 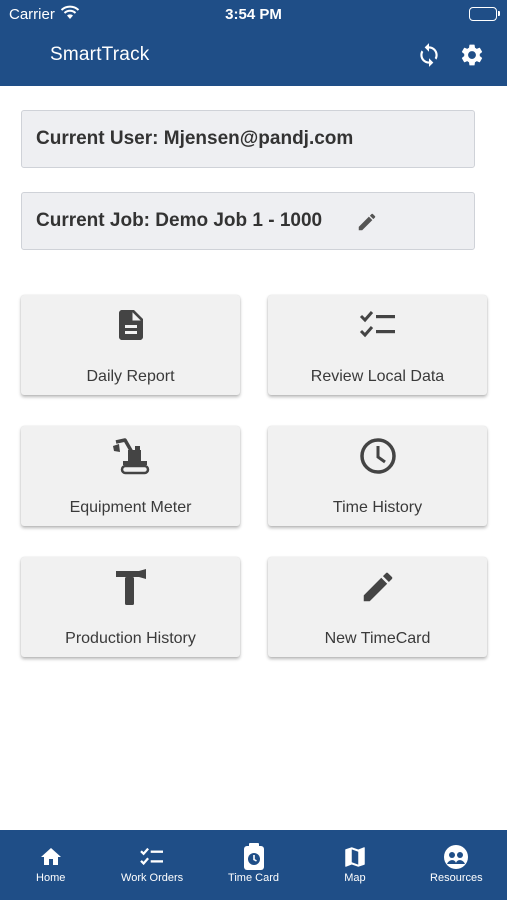 What do you see at coordinates (100, 54) in the screenshot?
I see `app-title: SmartTrack` at bounding box center [100, 54].